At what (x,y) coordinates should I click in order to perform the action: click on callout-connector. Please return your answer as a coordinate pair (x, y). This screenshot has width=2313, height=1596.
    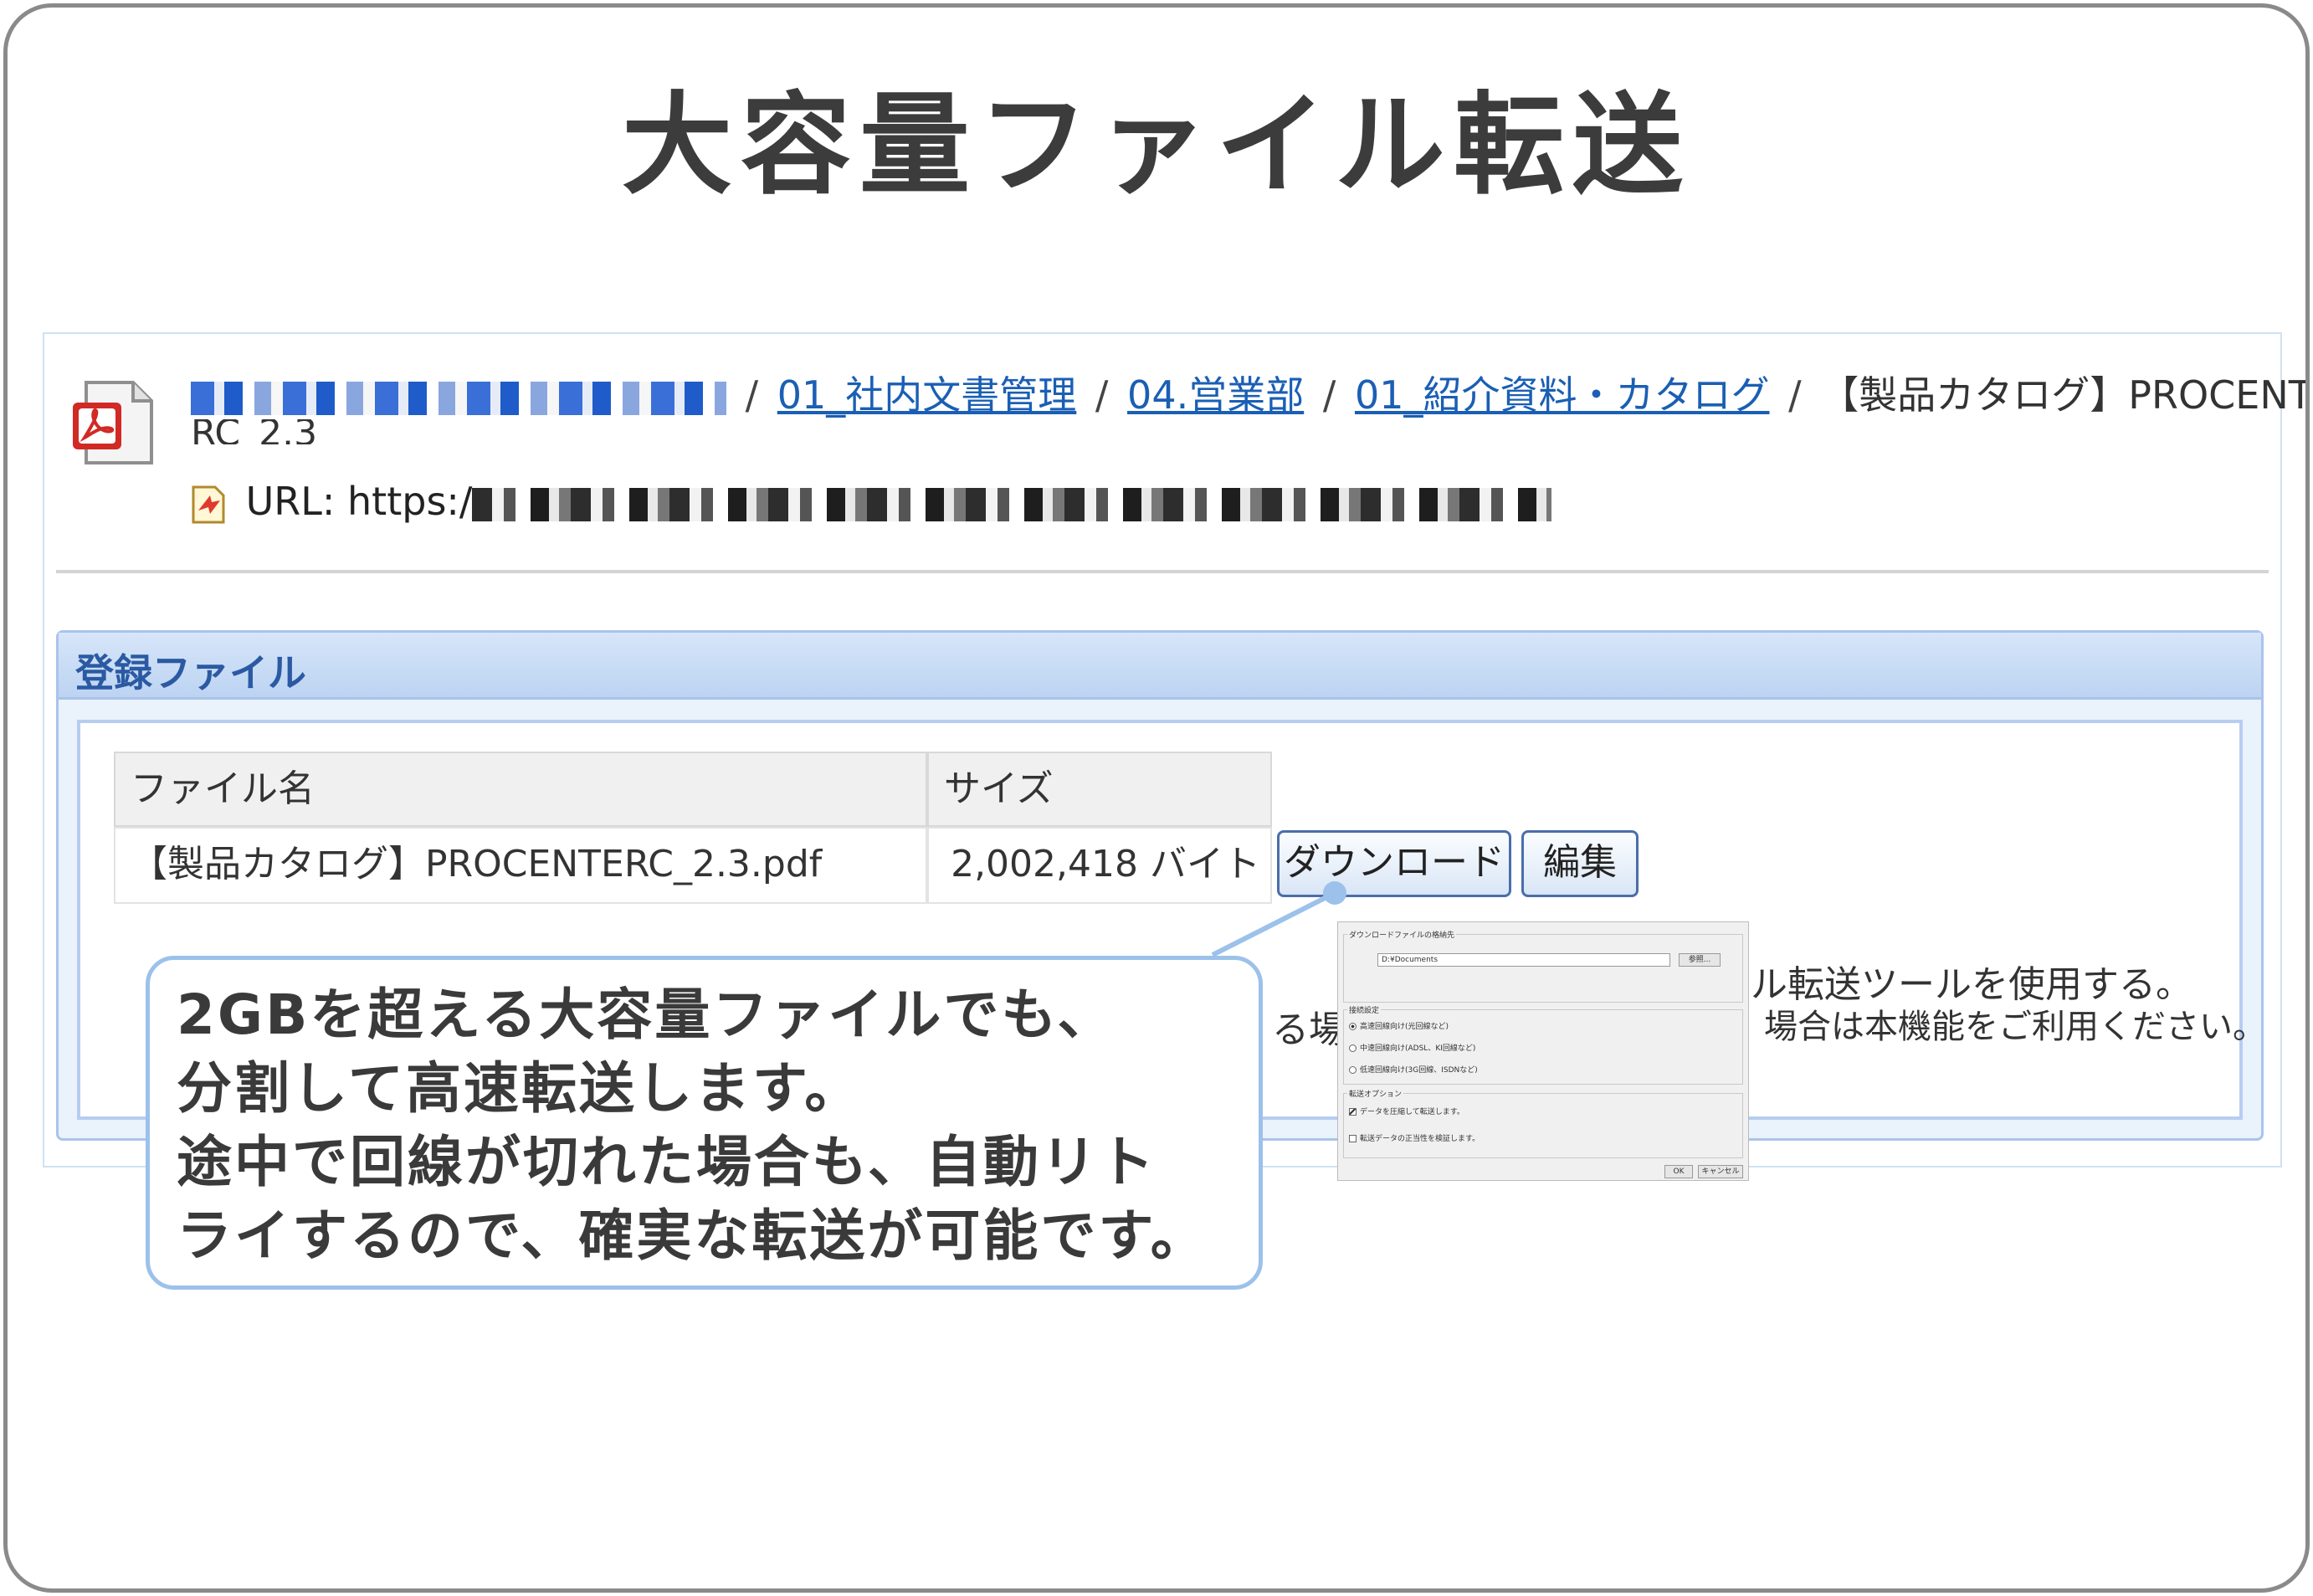
    Looking at the image, I should click on (1278, 919).